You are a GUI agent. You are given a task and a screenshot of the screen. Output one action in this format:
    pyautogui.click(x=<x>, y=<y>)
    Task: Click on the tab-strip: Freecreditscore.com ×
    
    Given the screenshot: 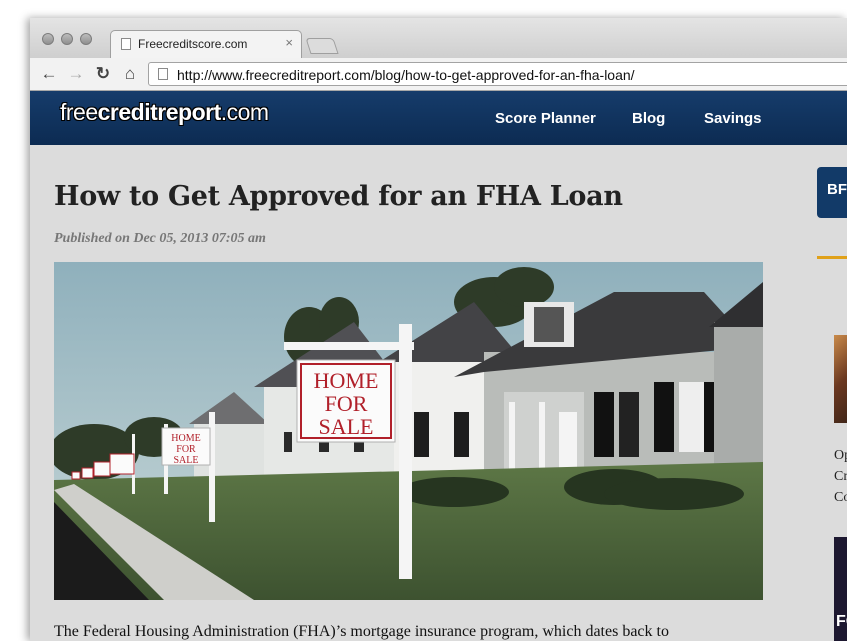 What is the action you would take?
    pyautogui.click(x=438, y=38)
    